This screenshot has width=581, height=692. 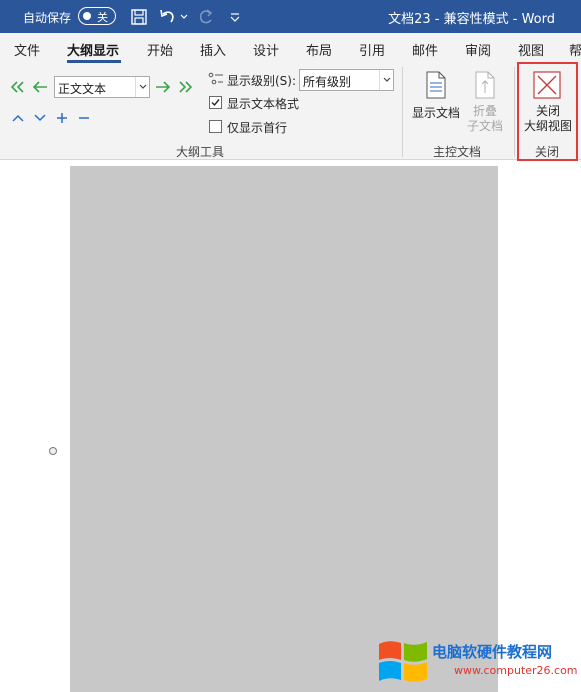 What do you see at coordinates (262, 81) in the screenshot?
I see `show-level-label: 显示级别(S):` at bounding box center [262, 81].